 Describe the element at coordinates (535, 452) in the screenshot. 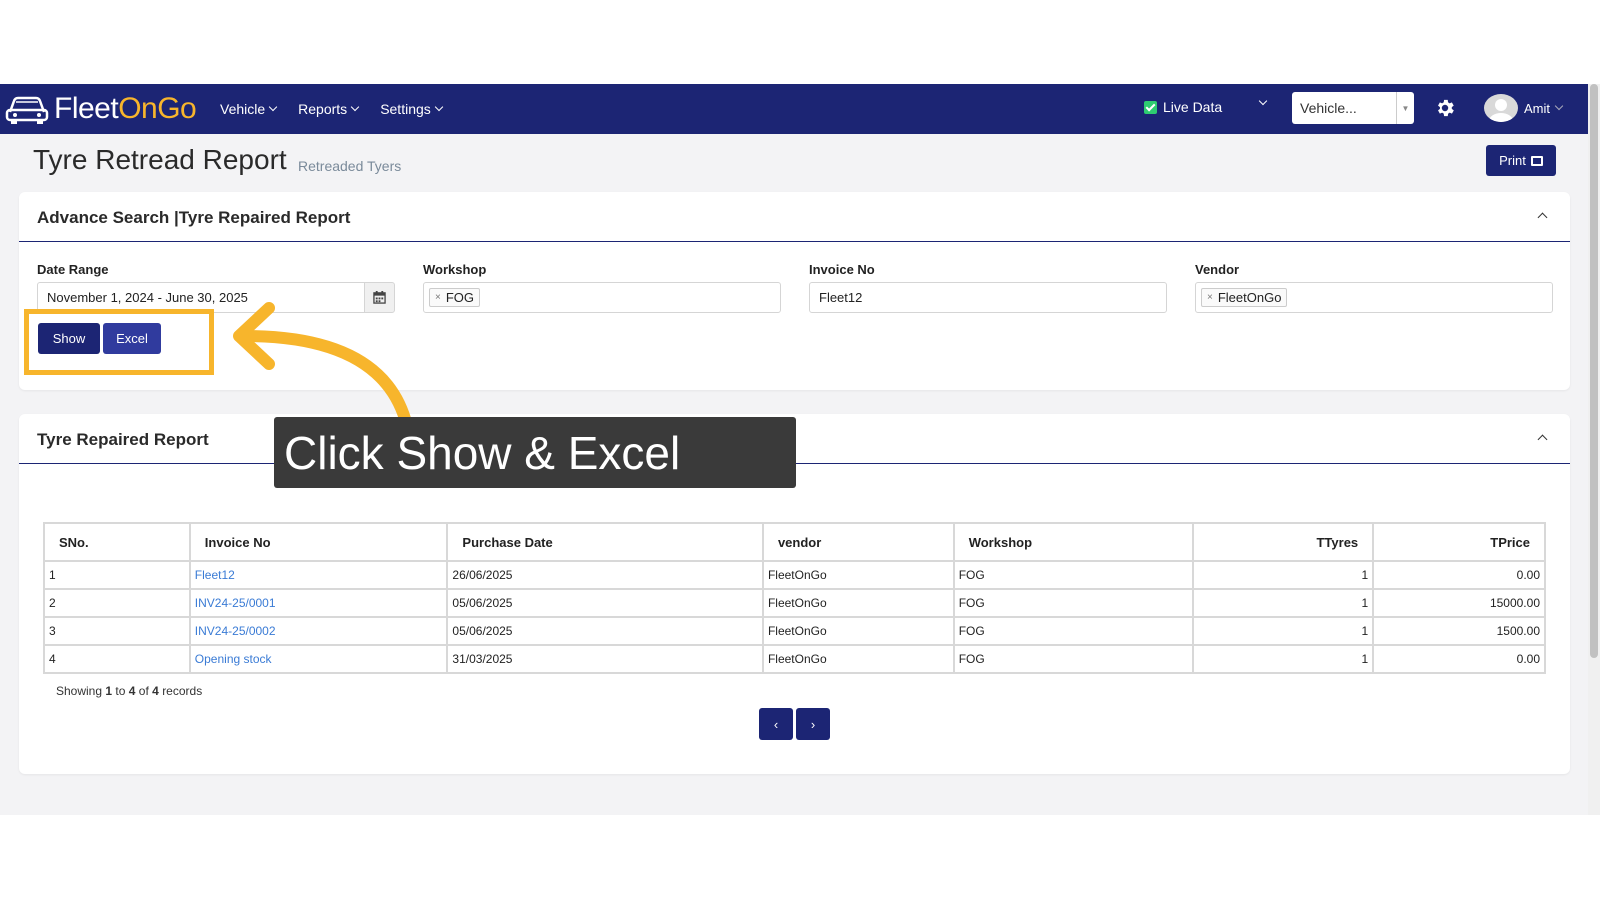

I see `instruction-callout: Click Show & Excel` at that location.